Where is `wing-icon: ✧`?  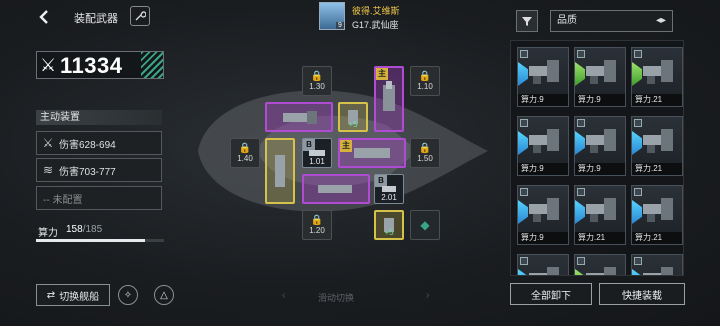
wing-icon: ✧ is located at coordinates (128, 295).